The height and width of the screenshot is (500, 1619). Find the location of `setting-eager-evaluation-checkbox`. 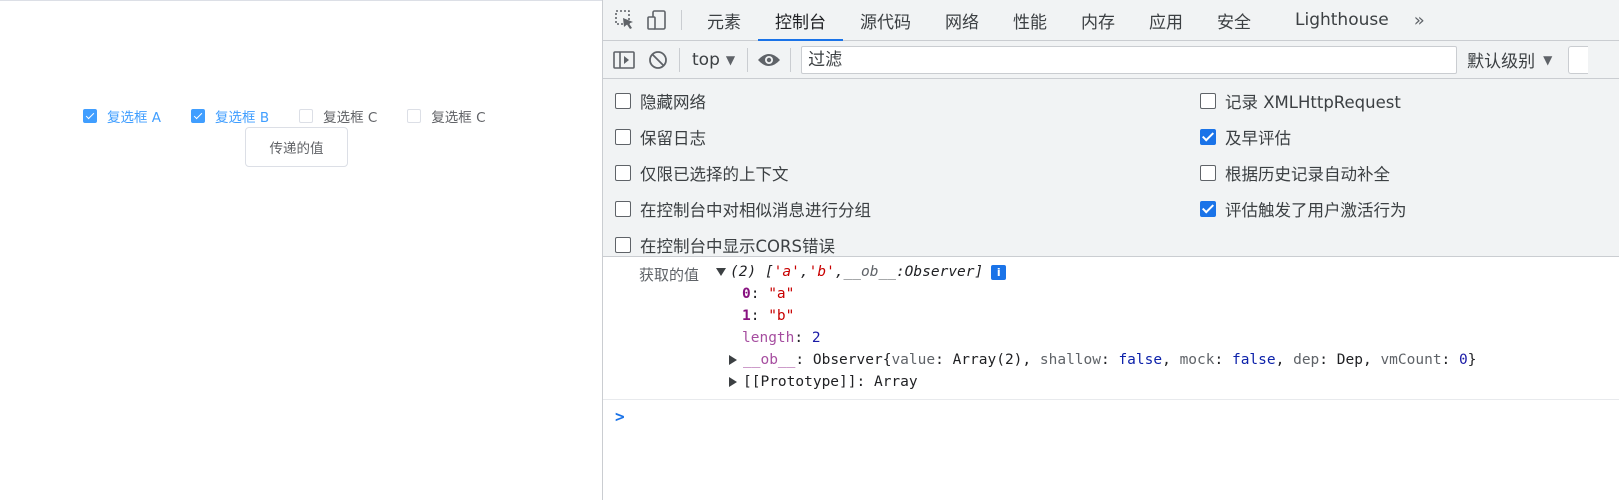

setting-eager-evaluation-checkbox is located at coordinates (1208, 137).